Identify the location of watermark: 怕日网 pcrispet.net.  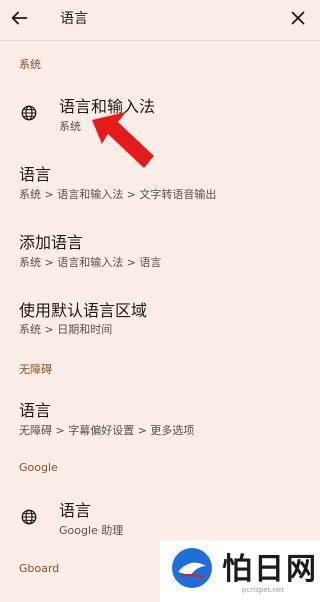
(240, 571).